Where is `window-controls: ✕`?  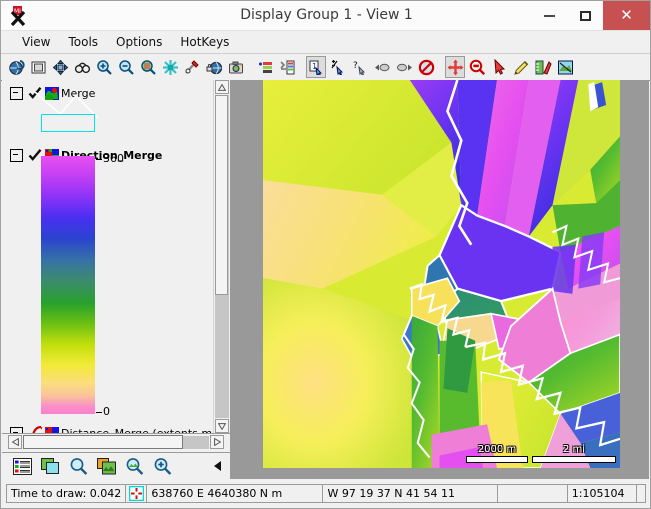 window-controls: ✕ is located at coordinates (590, 15).